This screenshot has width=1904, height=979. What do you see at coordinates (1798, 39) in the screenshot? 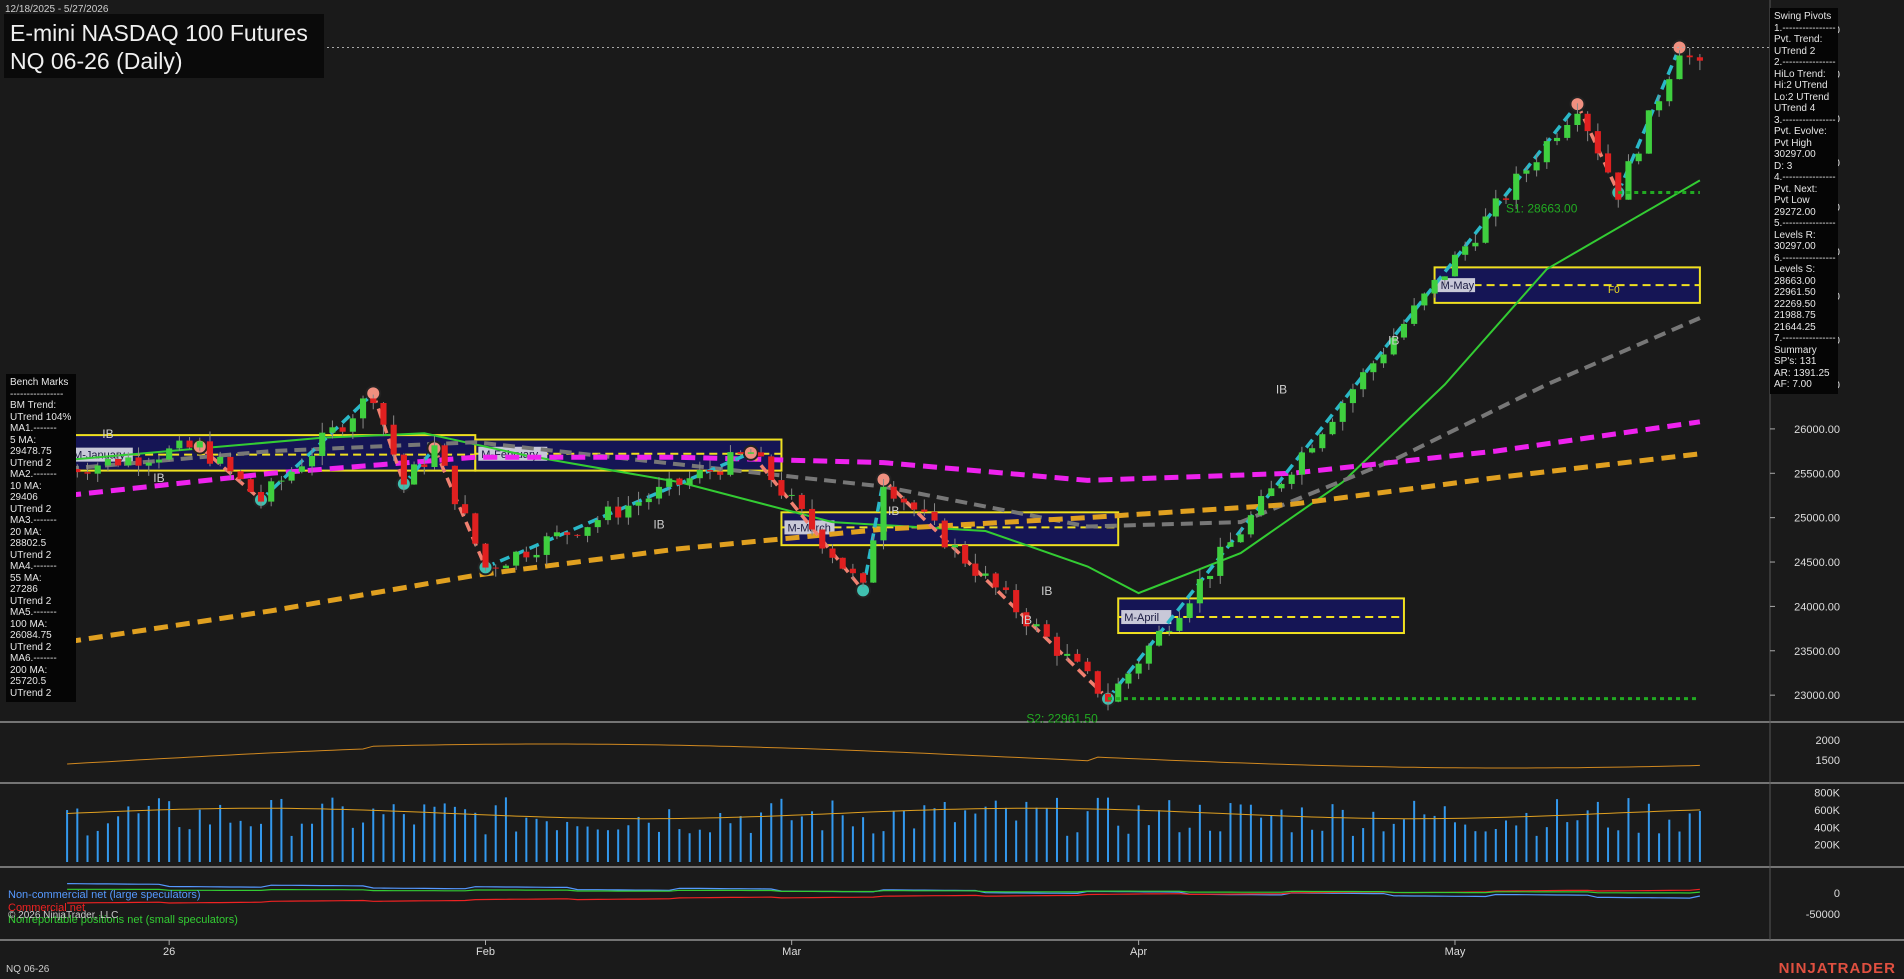
I see `swing_panel-line: Pvt. Trend:` at bounding box center [1798, 39].